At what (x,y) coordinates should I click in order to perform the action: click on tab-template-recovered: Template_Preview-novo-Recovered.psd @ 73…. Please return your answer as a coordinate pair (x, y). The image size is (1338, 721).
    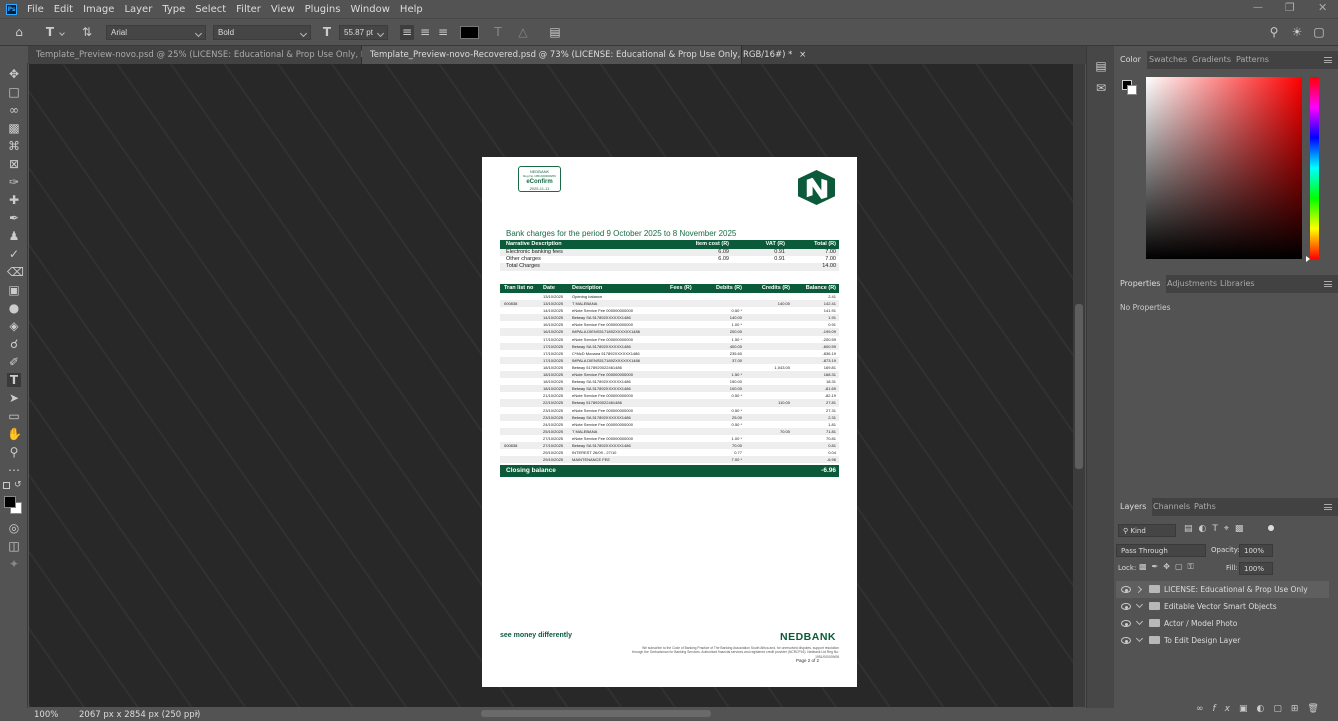
    Looking at the image, I should click on (584, 55).